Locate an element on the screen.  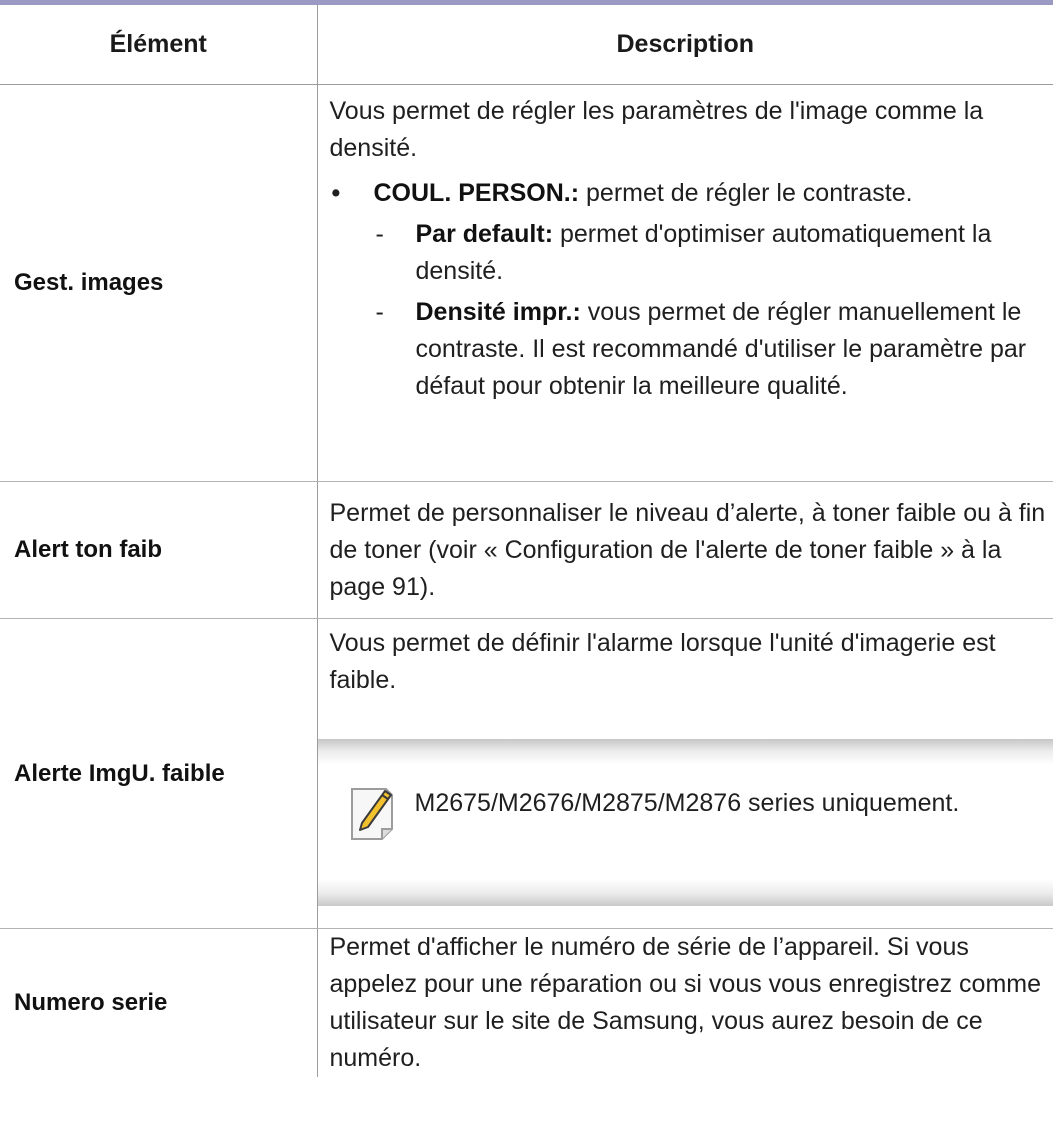
sub-term: Par default: is located at coordinates (484, 234).